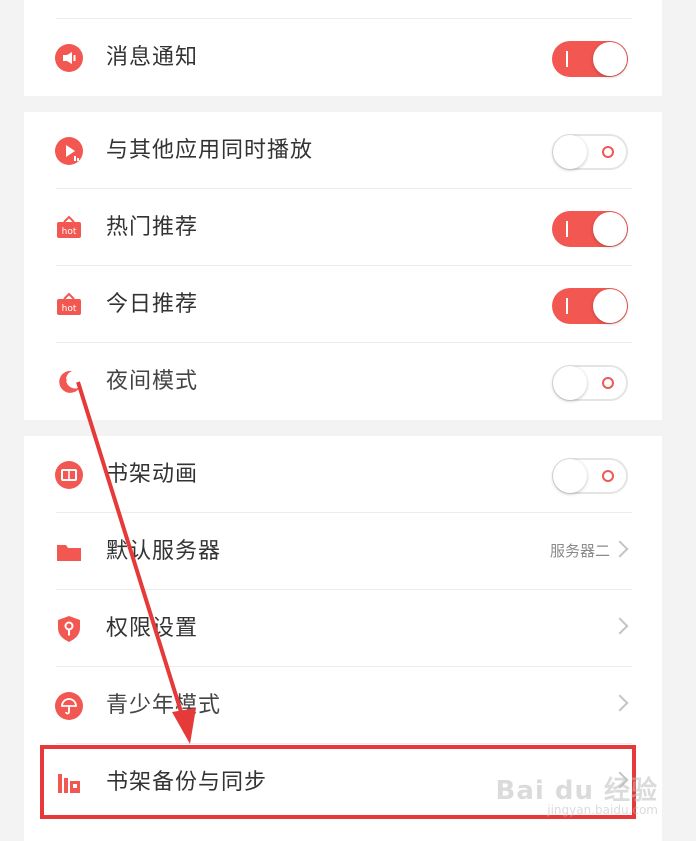  Describe the element at coordinates (69, 629) in the screenshot. I see `shield-key-icon` at that location.